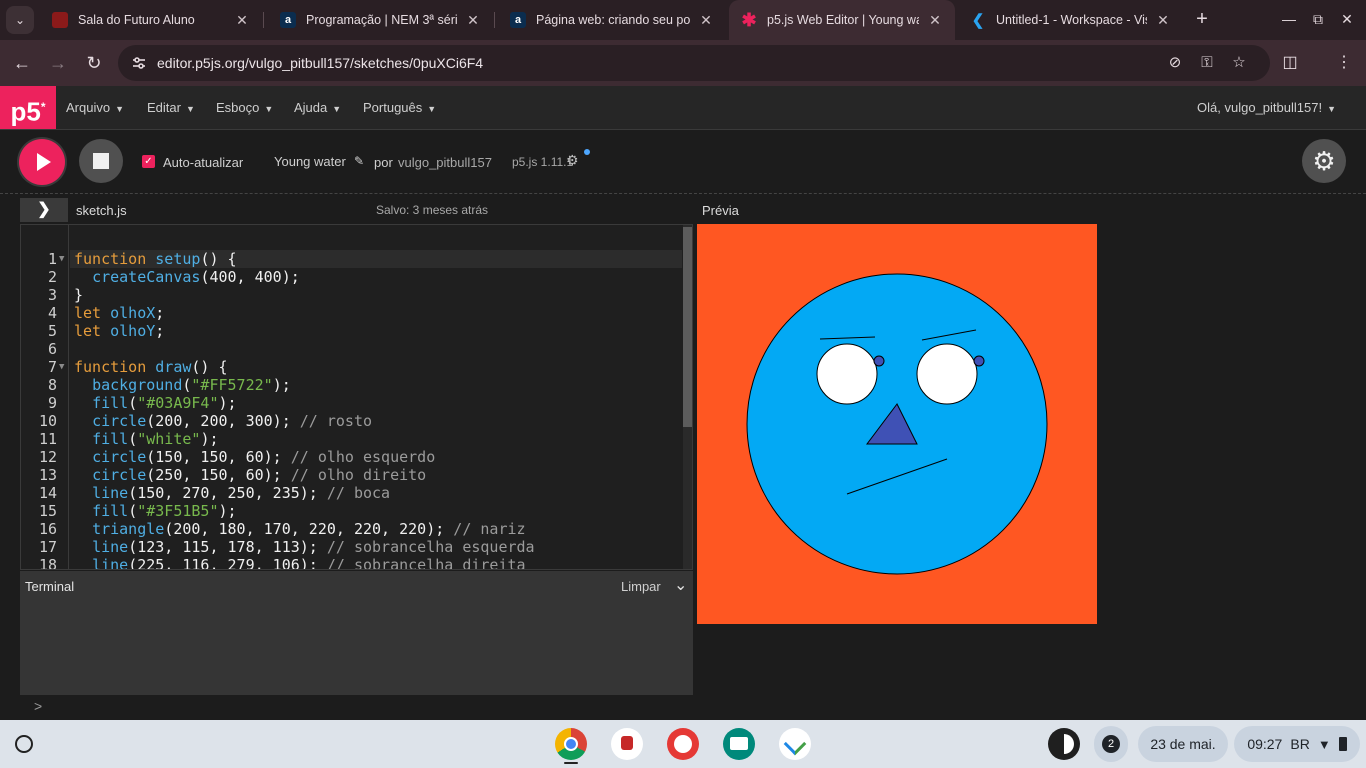  I want to click on palette-icon, so click(683, 744).